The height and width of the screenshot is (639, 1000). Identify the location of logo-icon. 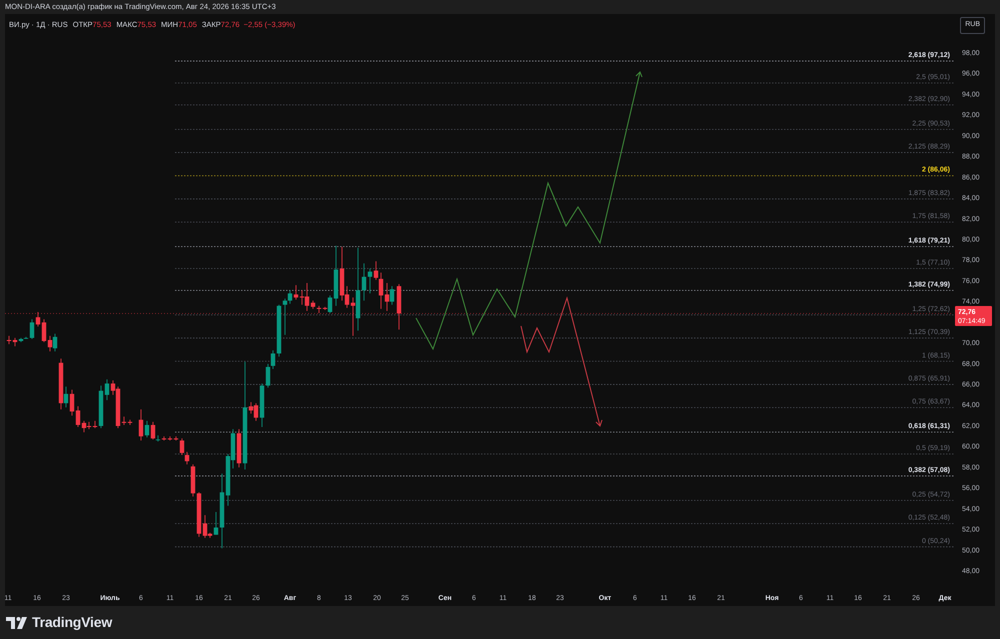
(17, 622).